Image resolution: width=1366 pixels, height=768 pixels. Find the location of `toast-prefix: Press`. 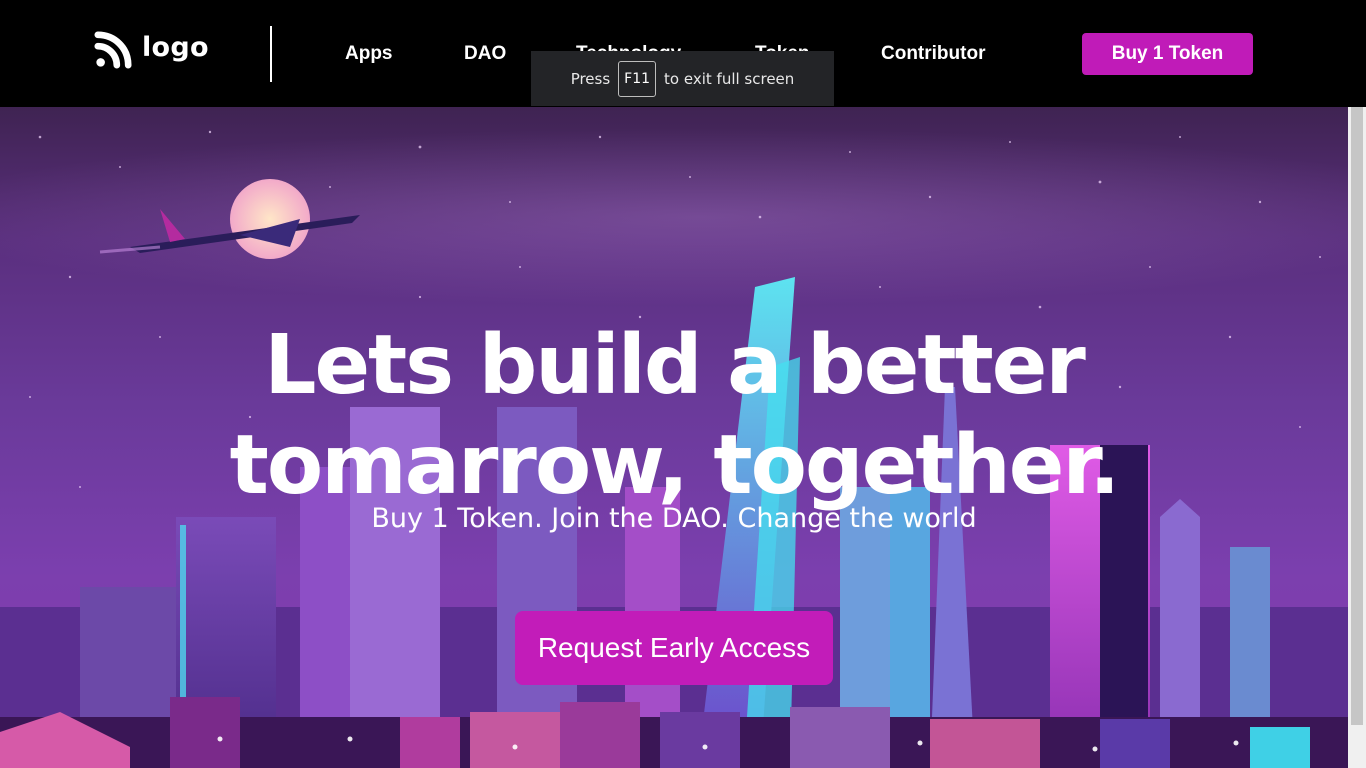

toast-prefix: Press is located at coordinates (590, 78).